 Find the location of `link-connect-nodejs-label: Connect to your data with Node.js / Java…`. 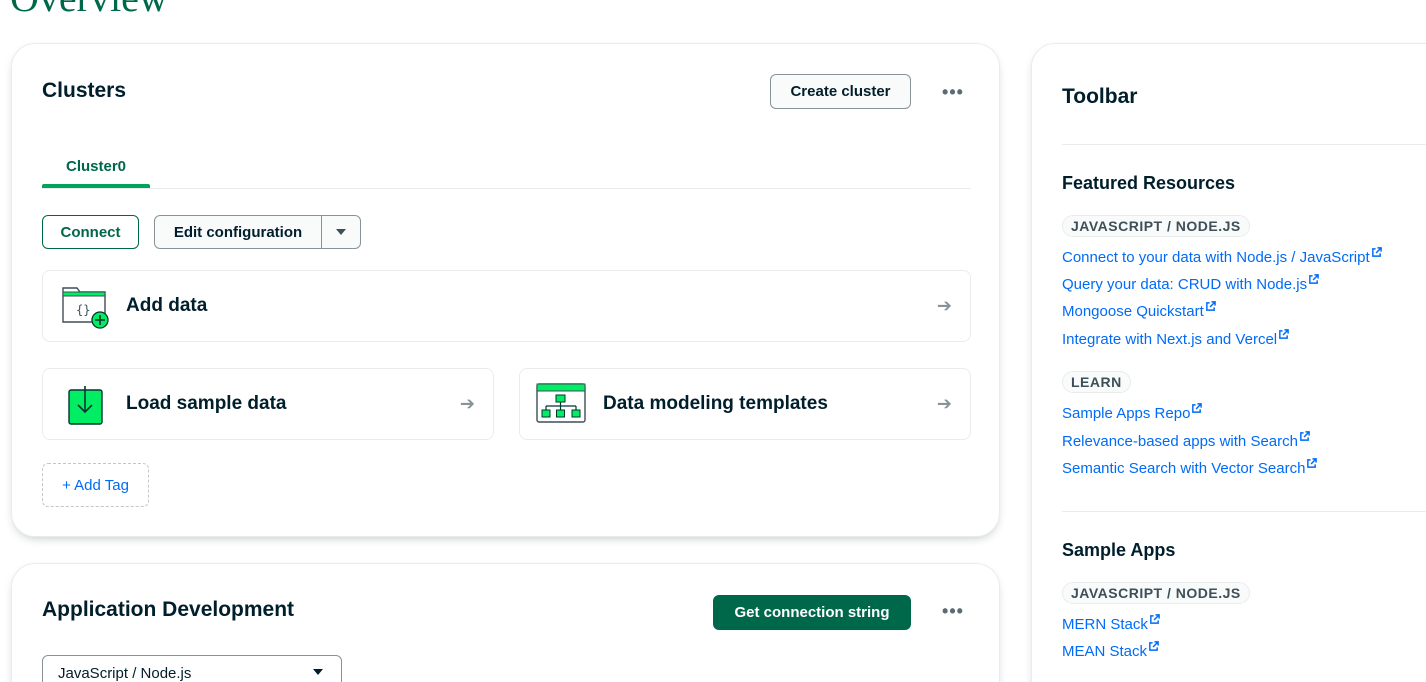

link-connect-nodejs-label: Connect to your data with Node.js / Java… is located at coordinates (1216, 257).